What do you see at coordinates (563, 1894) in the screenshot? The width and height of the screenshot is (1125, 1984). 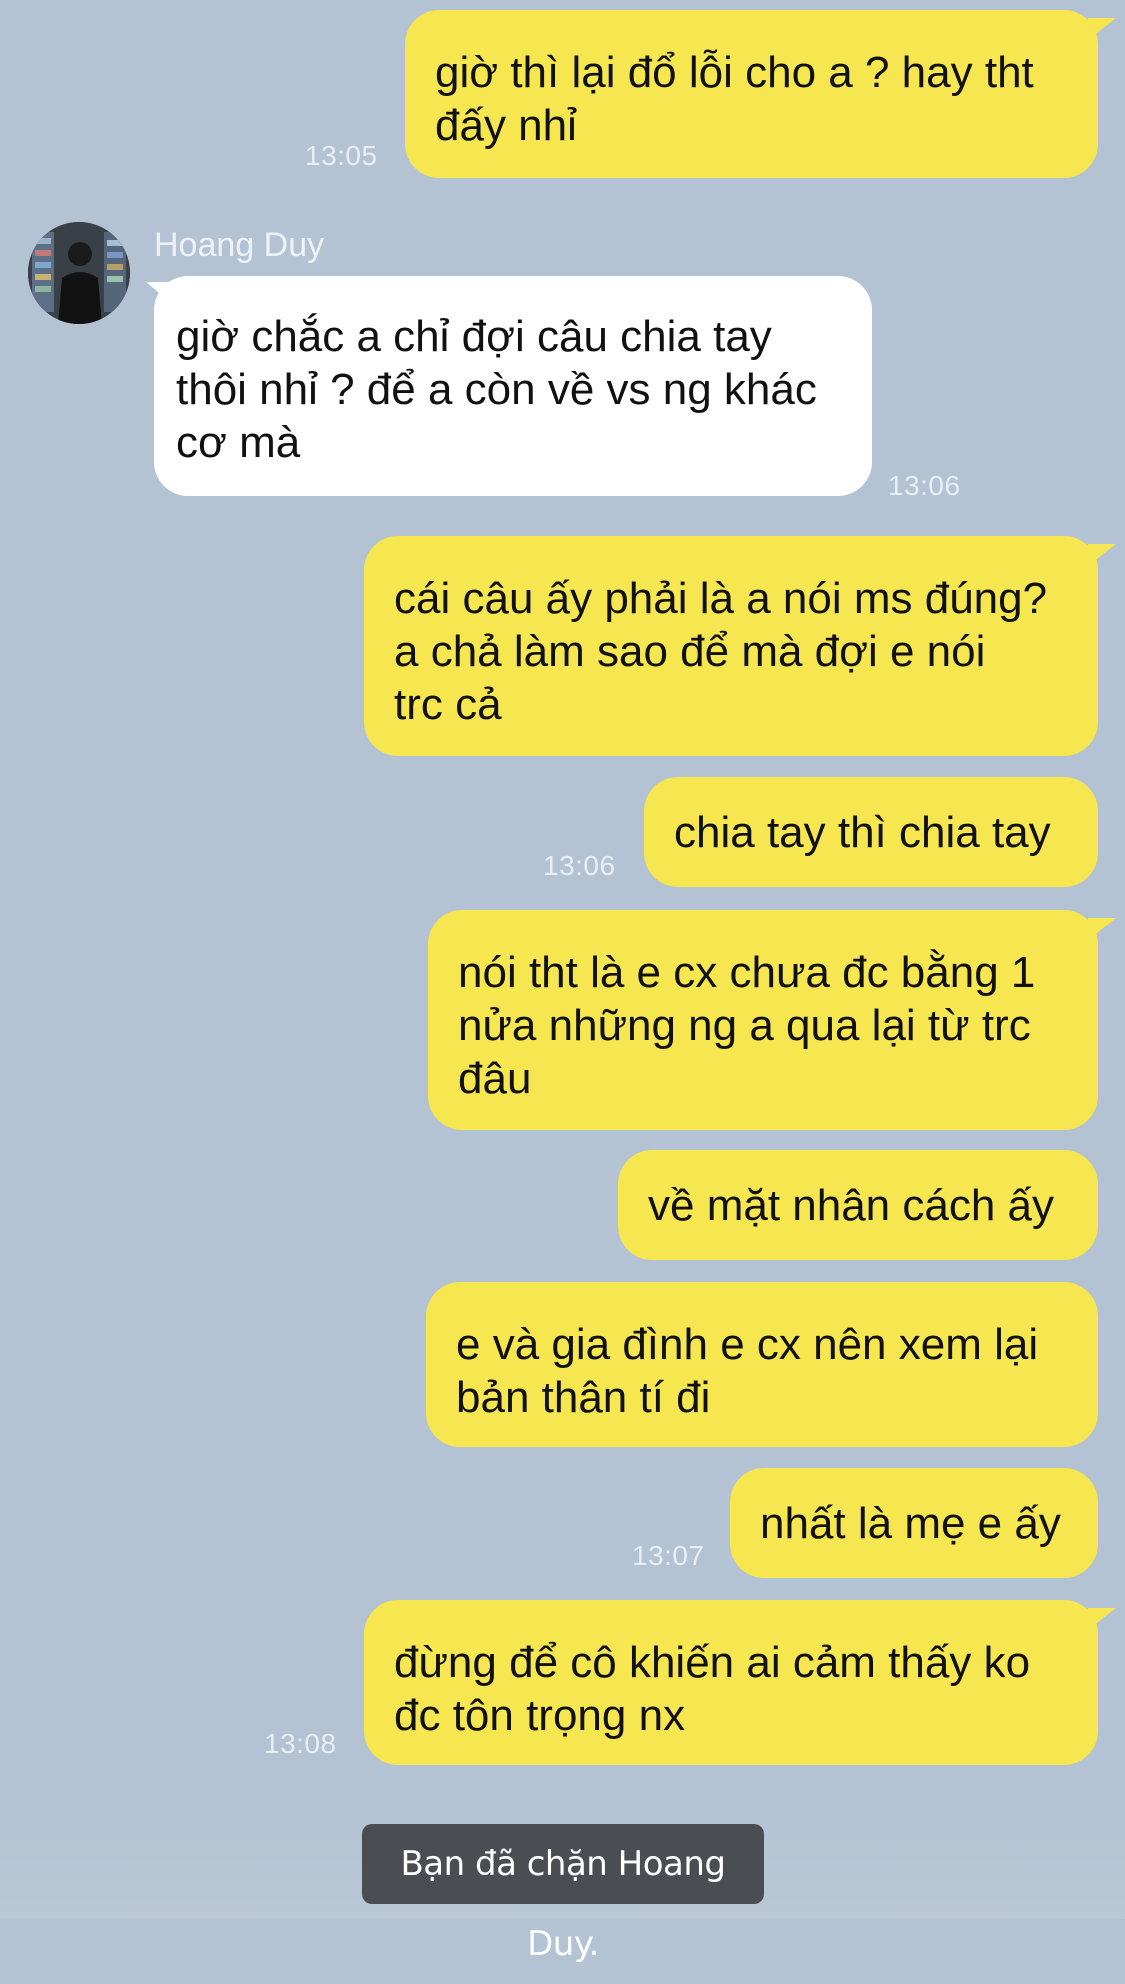 I see `blocked-contact-notice: Bạn đã chặn Hoang Duy.` at bounding box center [563, 1894].